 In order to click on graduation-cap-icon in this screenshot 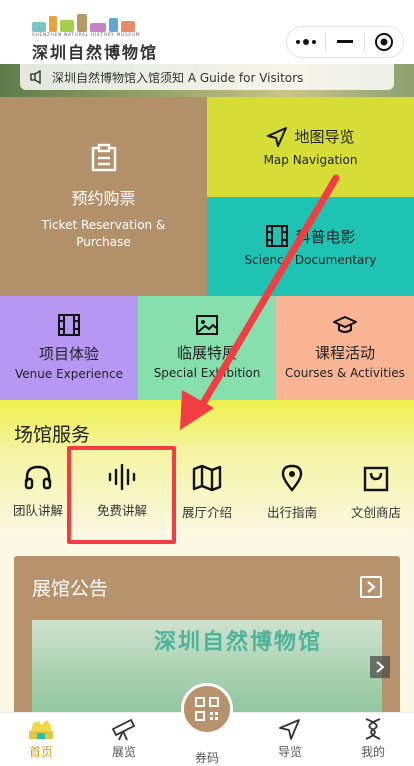, I will do `click(345, 324)`.